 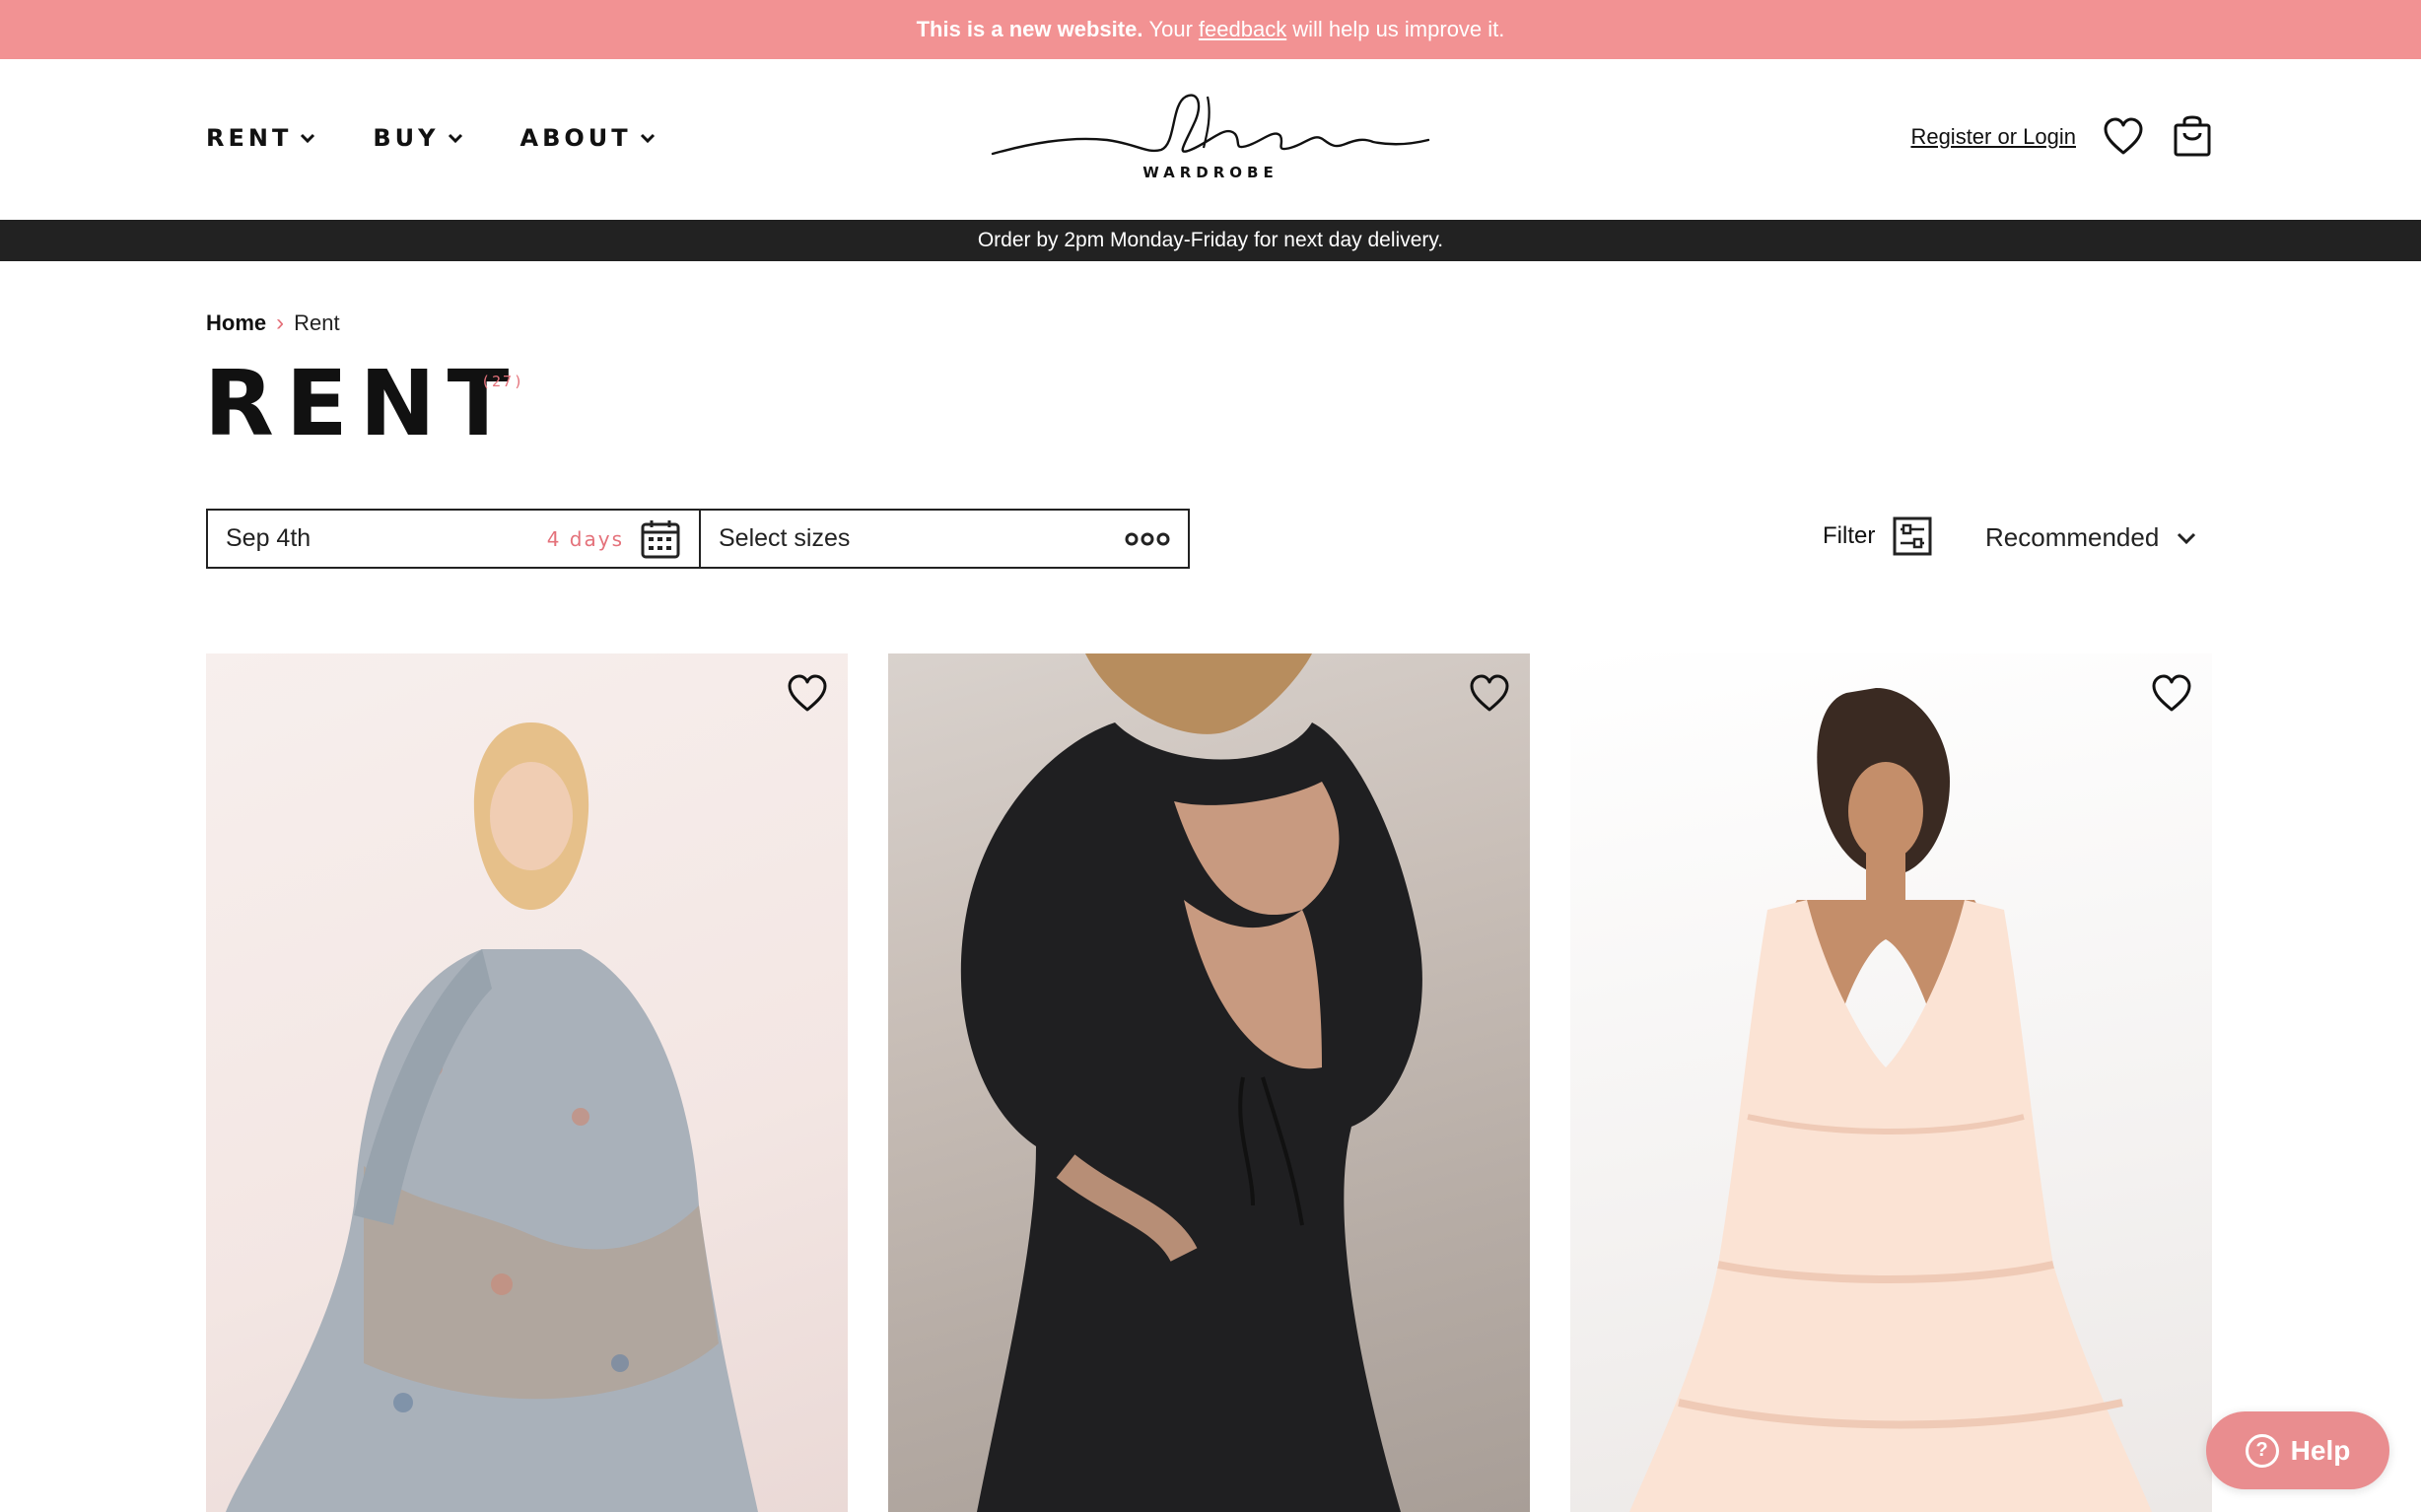 I want to click on announcement-post: will help us improve it., so click(x=1398, y=29).